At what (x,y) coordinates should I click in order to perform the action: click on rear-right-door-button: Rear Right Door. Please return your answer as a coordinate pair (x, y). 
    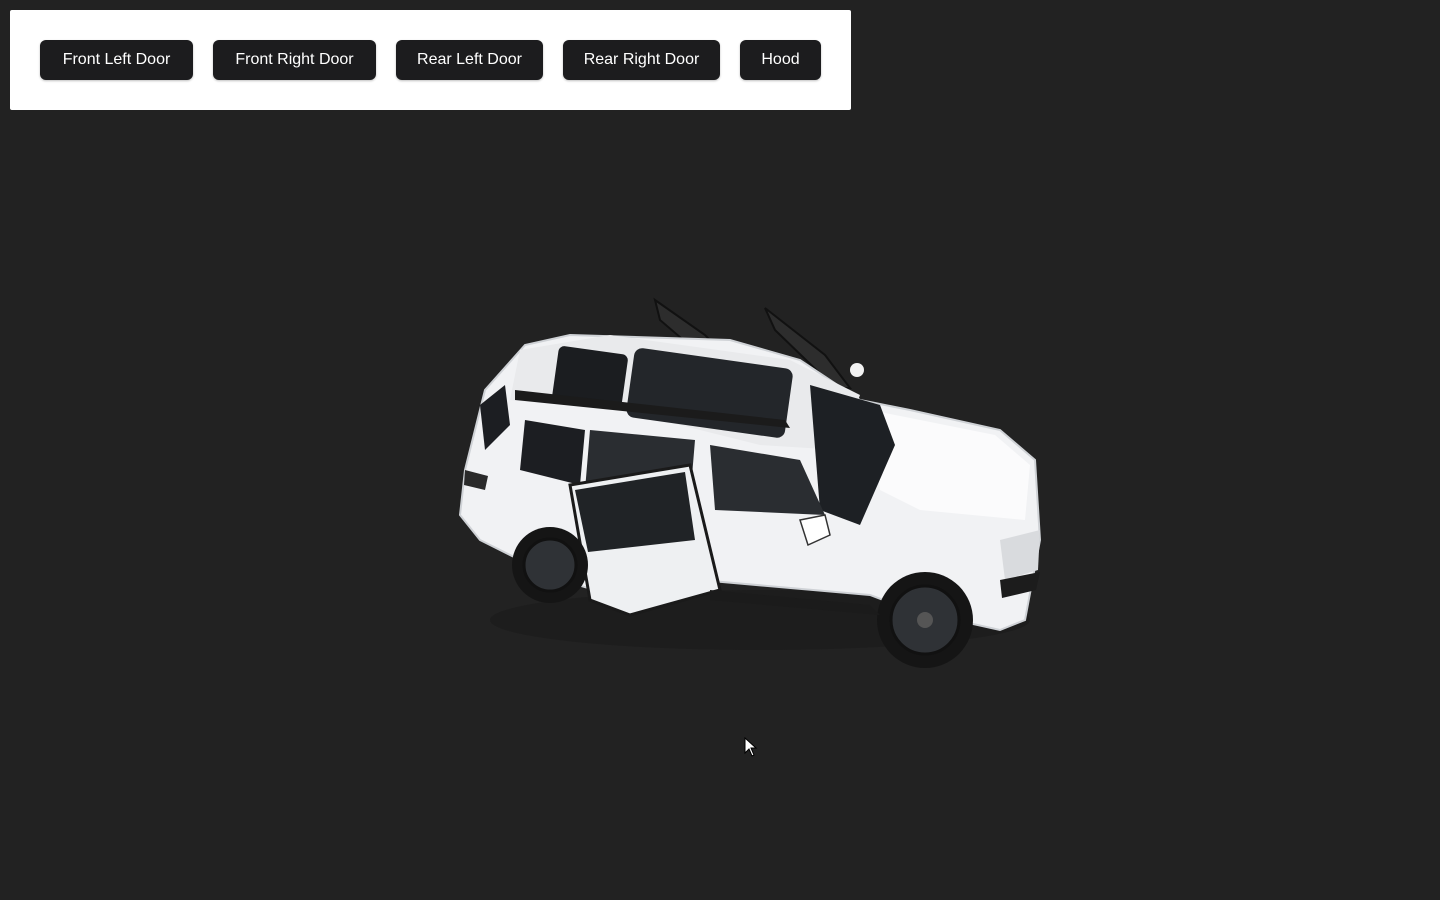
    Looking at the image, I should click on (641, 60).